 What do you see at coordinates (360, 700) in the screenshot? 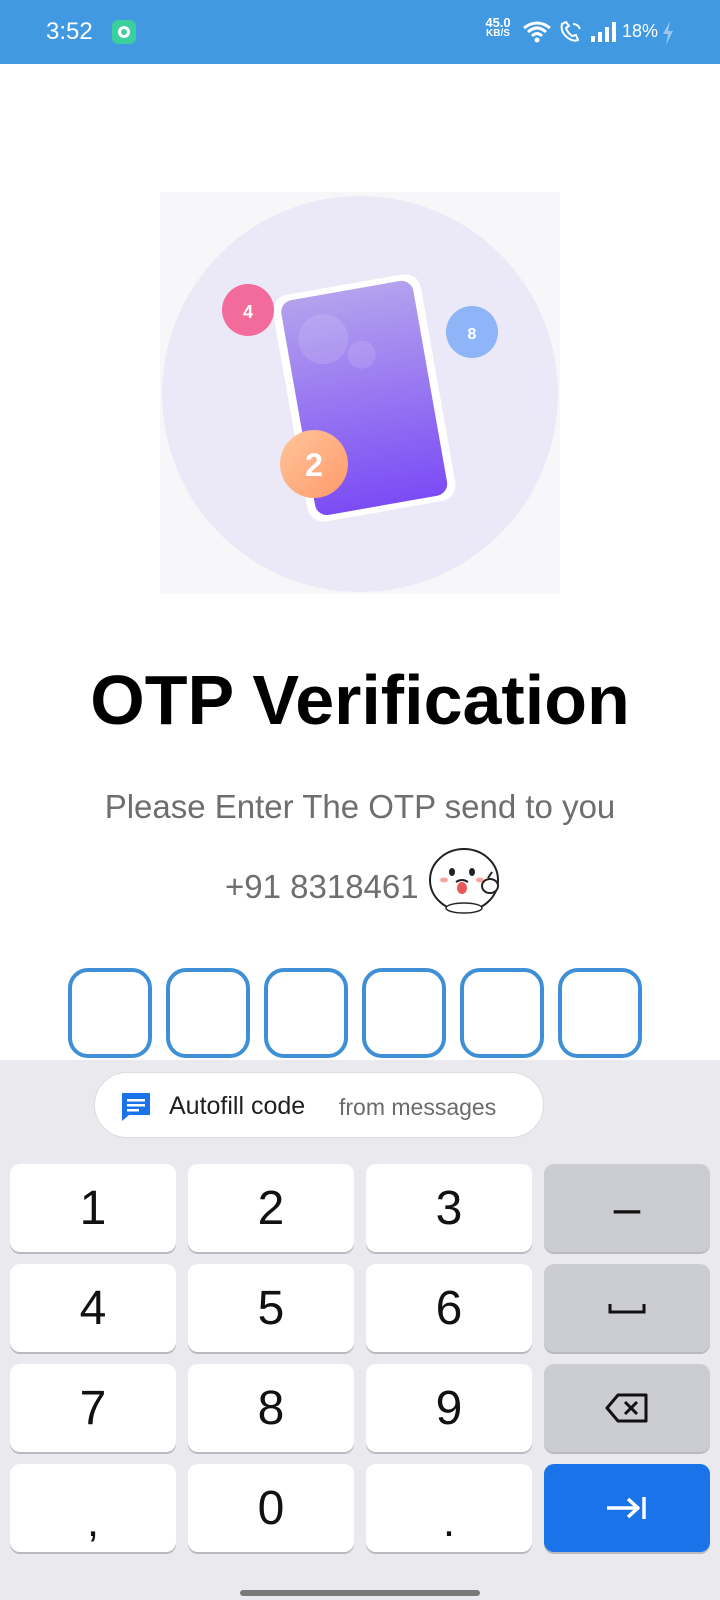
I see `page-title: OTP Verification` at bounding box center [360, 700].